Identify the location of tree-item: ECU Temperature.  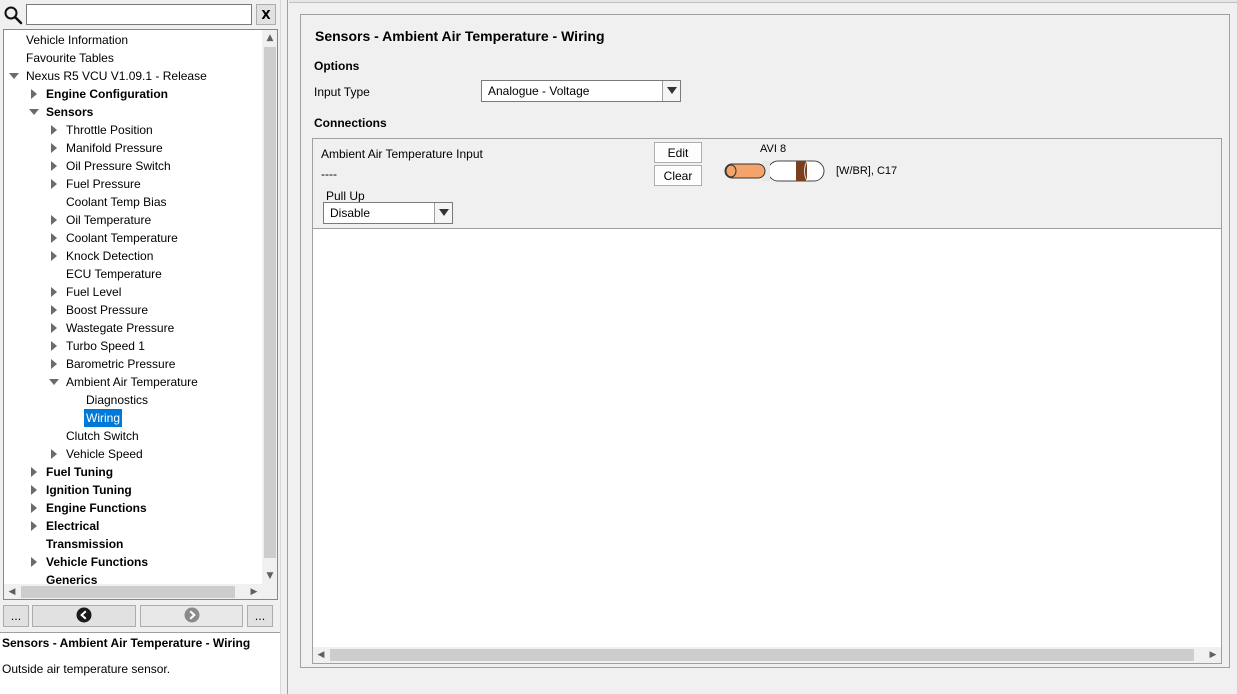
(133, 274).